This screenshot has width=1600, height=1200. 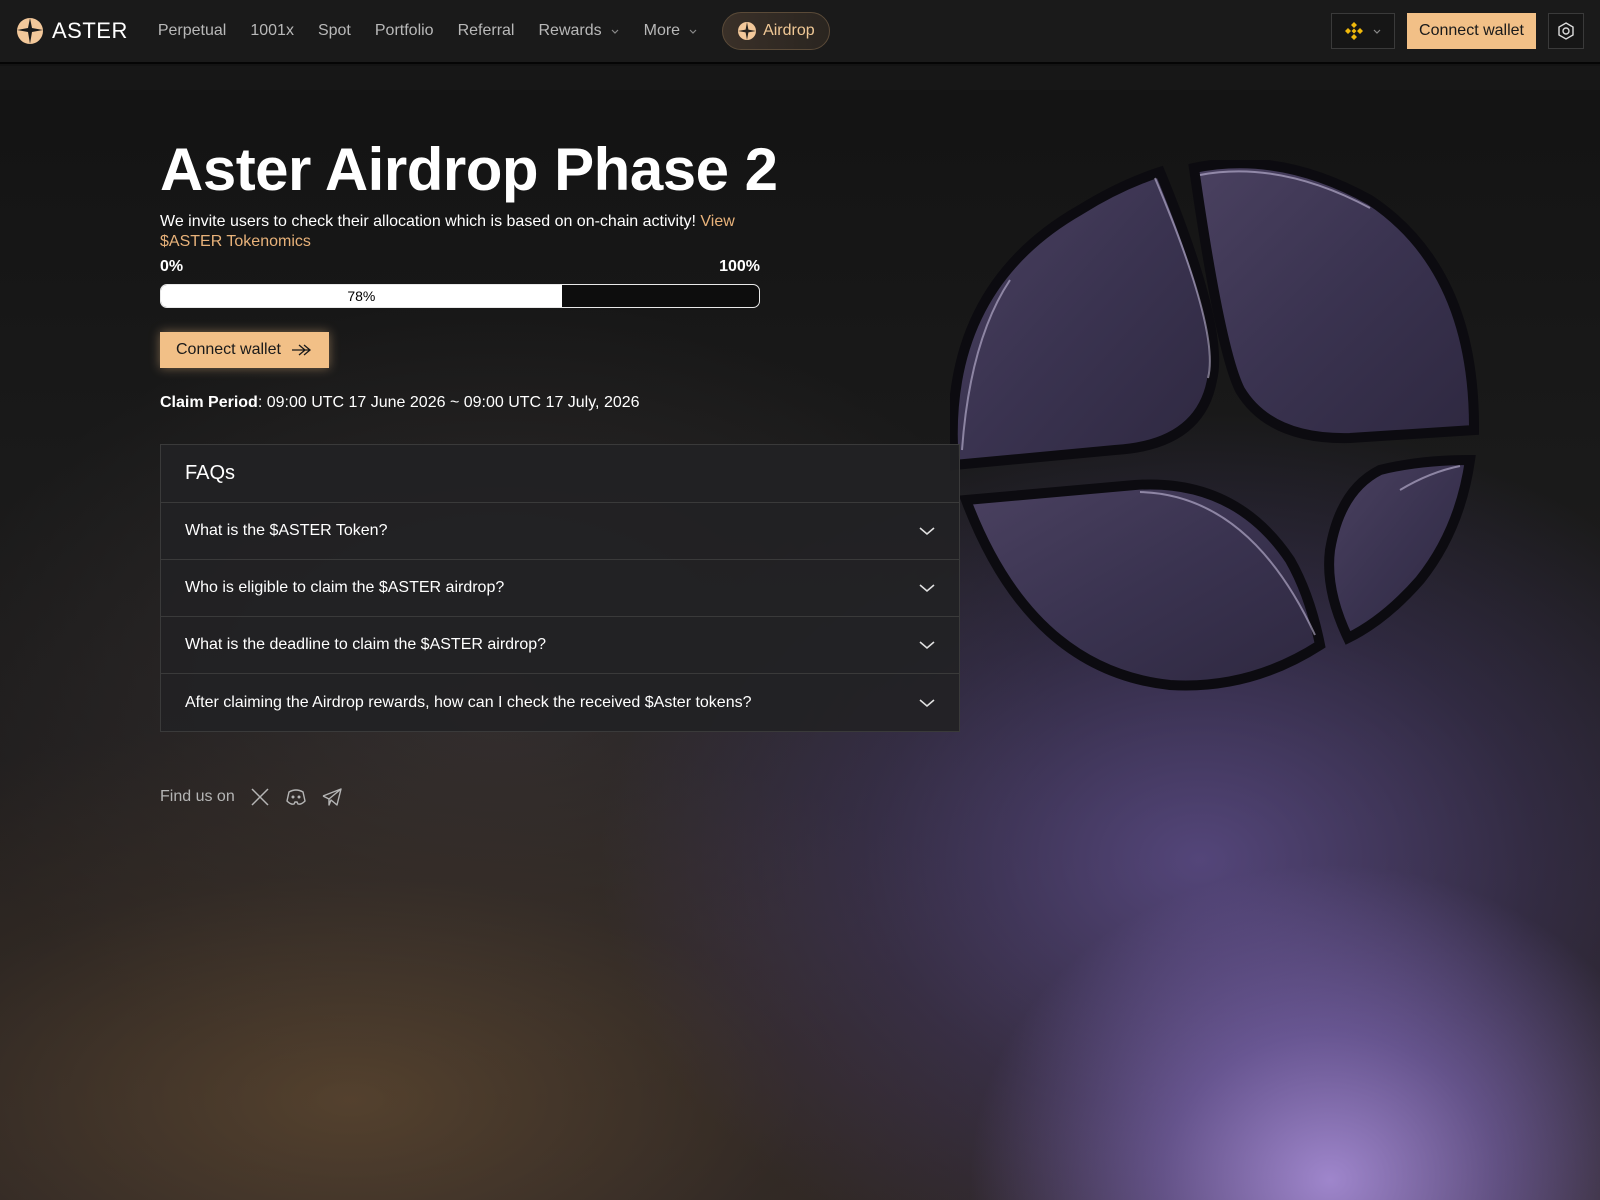 I want to click on aster-logo-icon, so click(x=30, y=31).